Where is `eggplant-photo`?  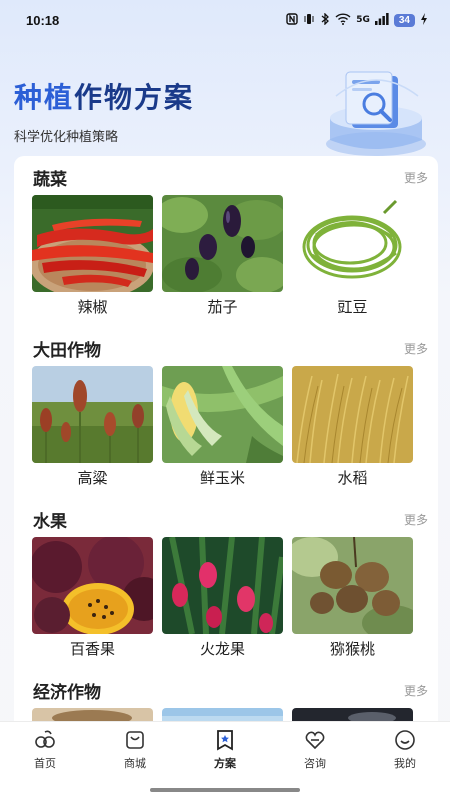 eggplant-photo is located at coordinates (222, 243).